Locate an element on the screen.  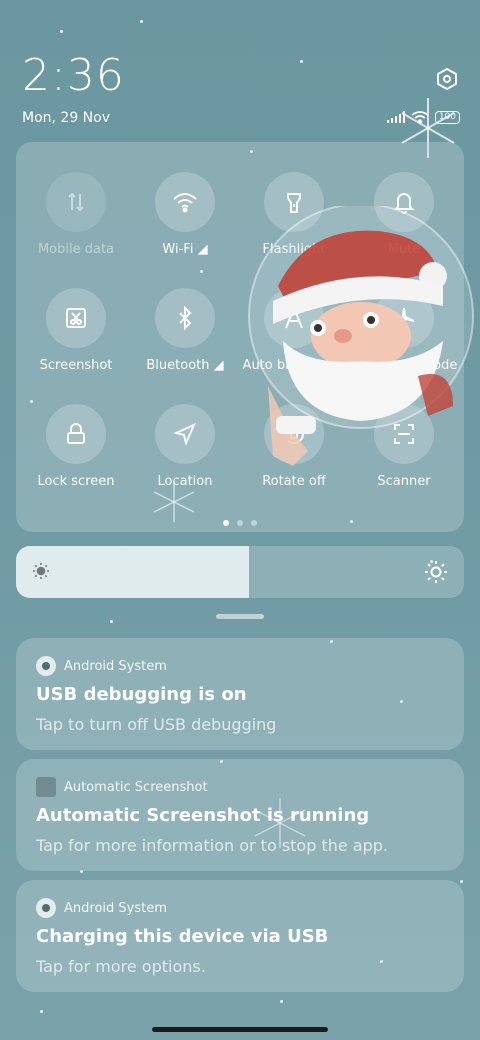
bluetooth-icon is located at coordinates (185, 318).